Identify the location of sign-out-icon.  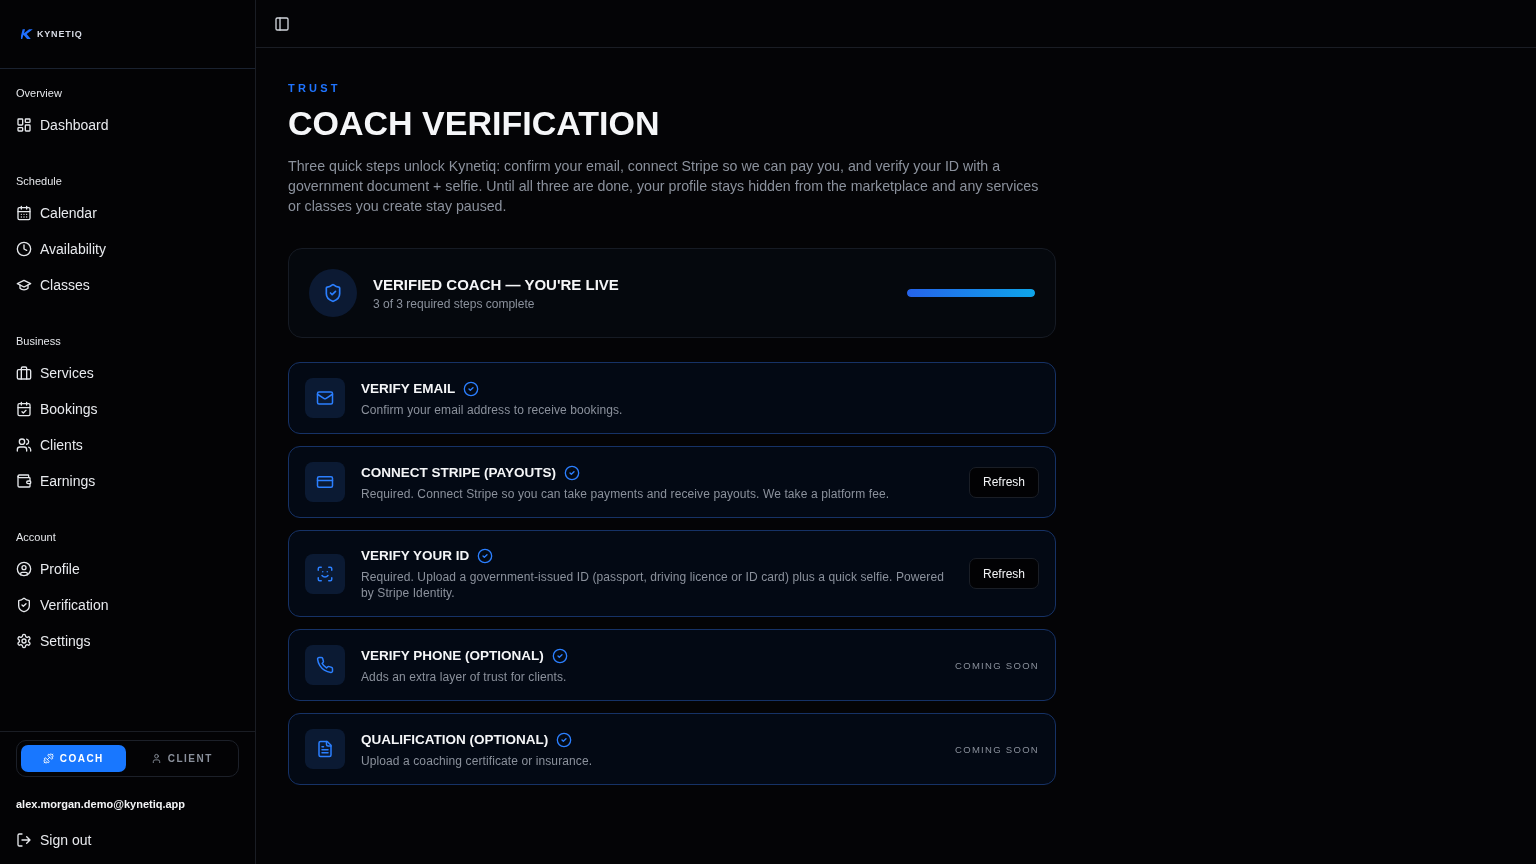
(24, 840).